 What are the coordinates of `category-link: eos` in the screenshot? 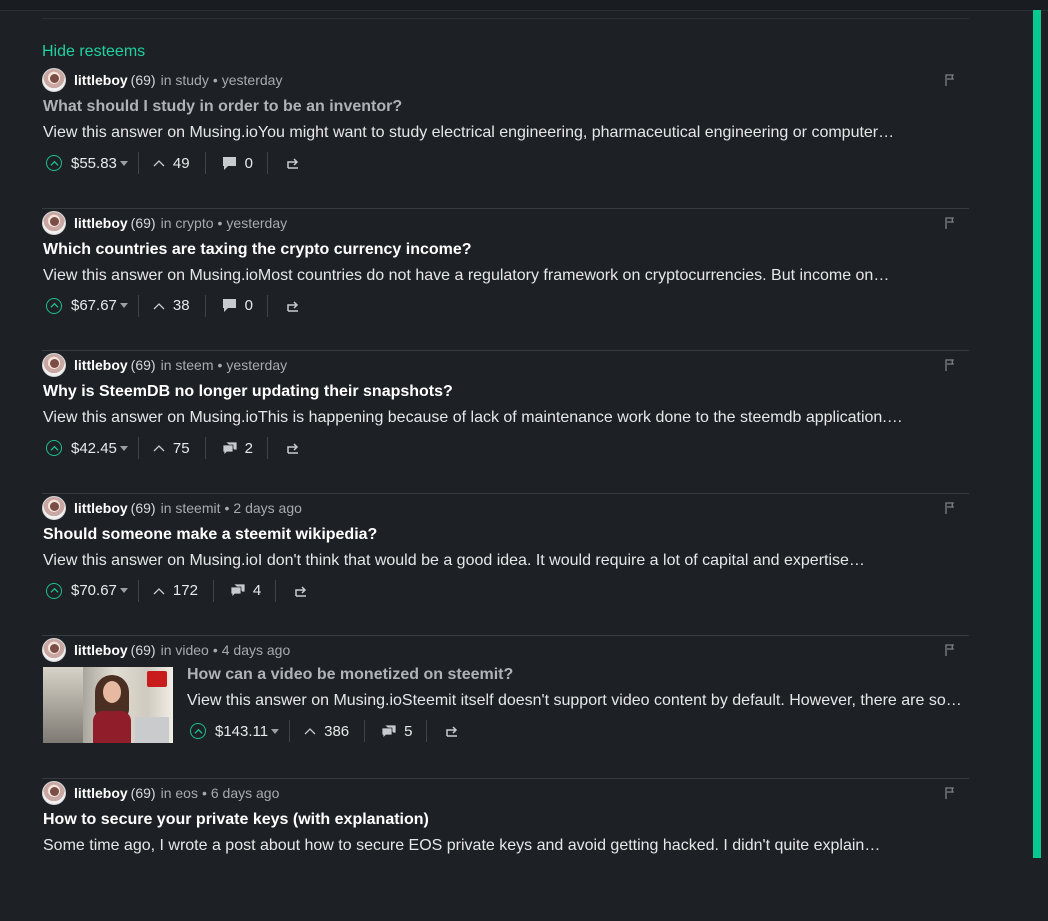 It's located at (186, 793).